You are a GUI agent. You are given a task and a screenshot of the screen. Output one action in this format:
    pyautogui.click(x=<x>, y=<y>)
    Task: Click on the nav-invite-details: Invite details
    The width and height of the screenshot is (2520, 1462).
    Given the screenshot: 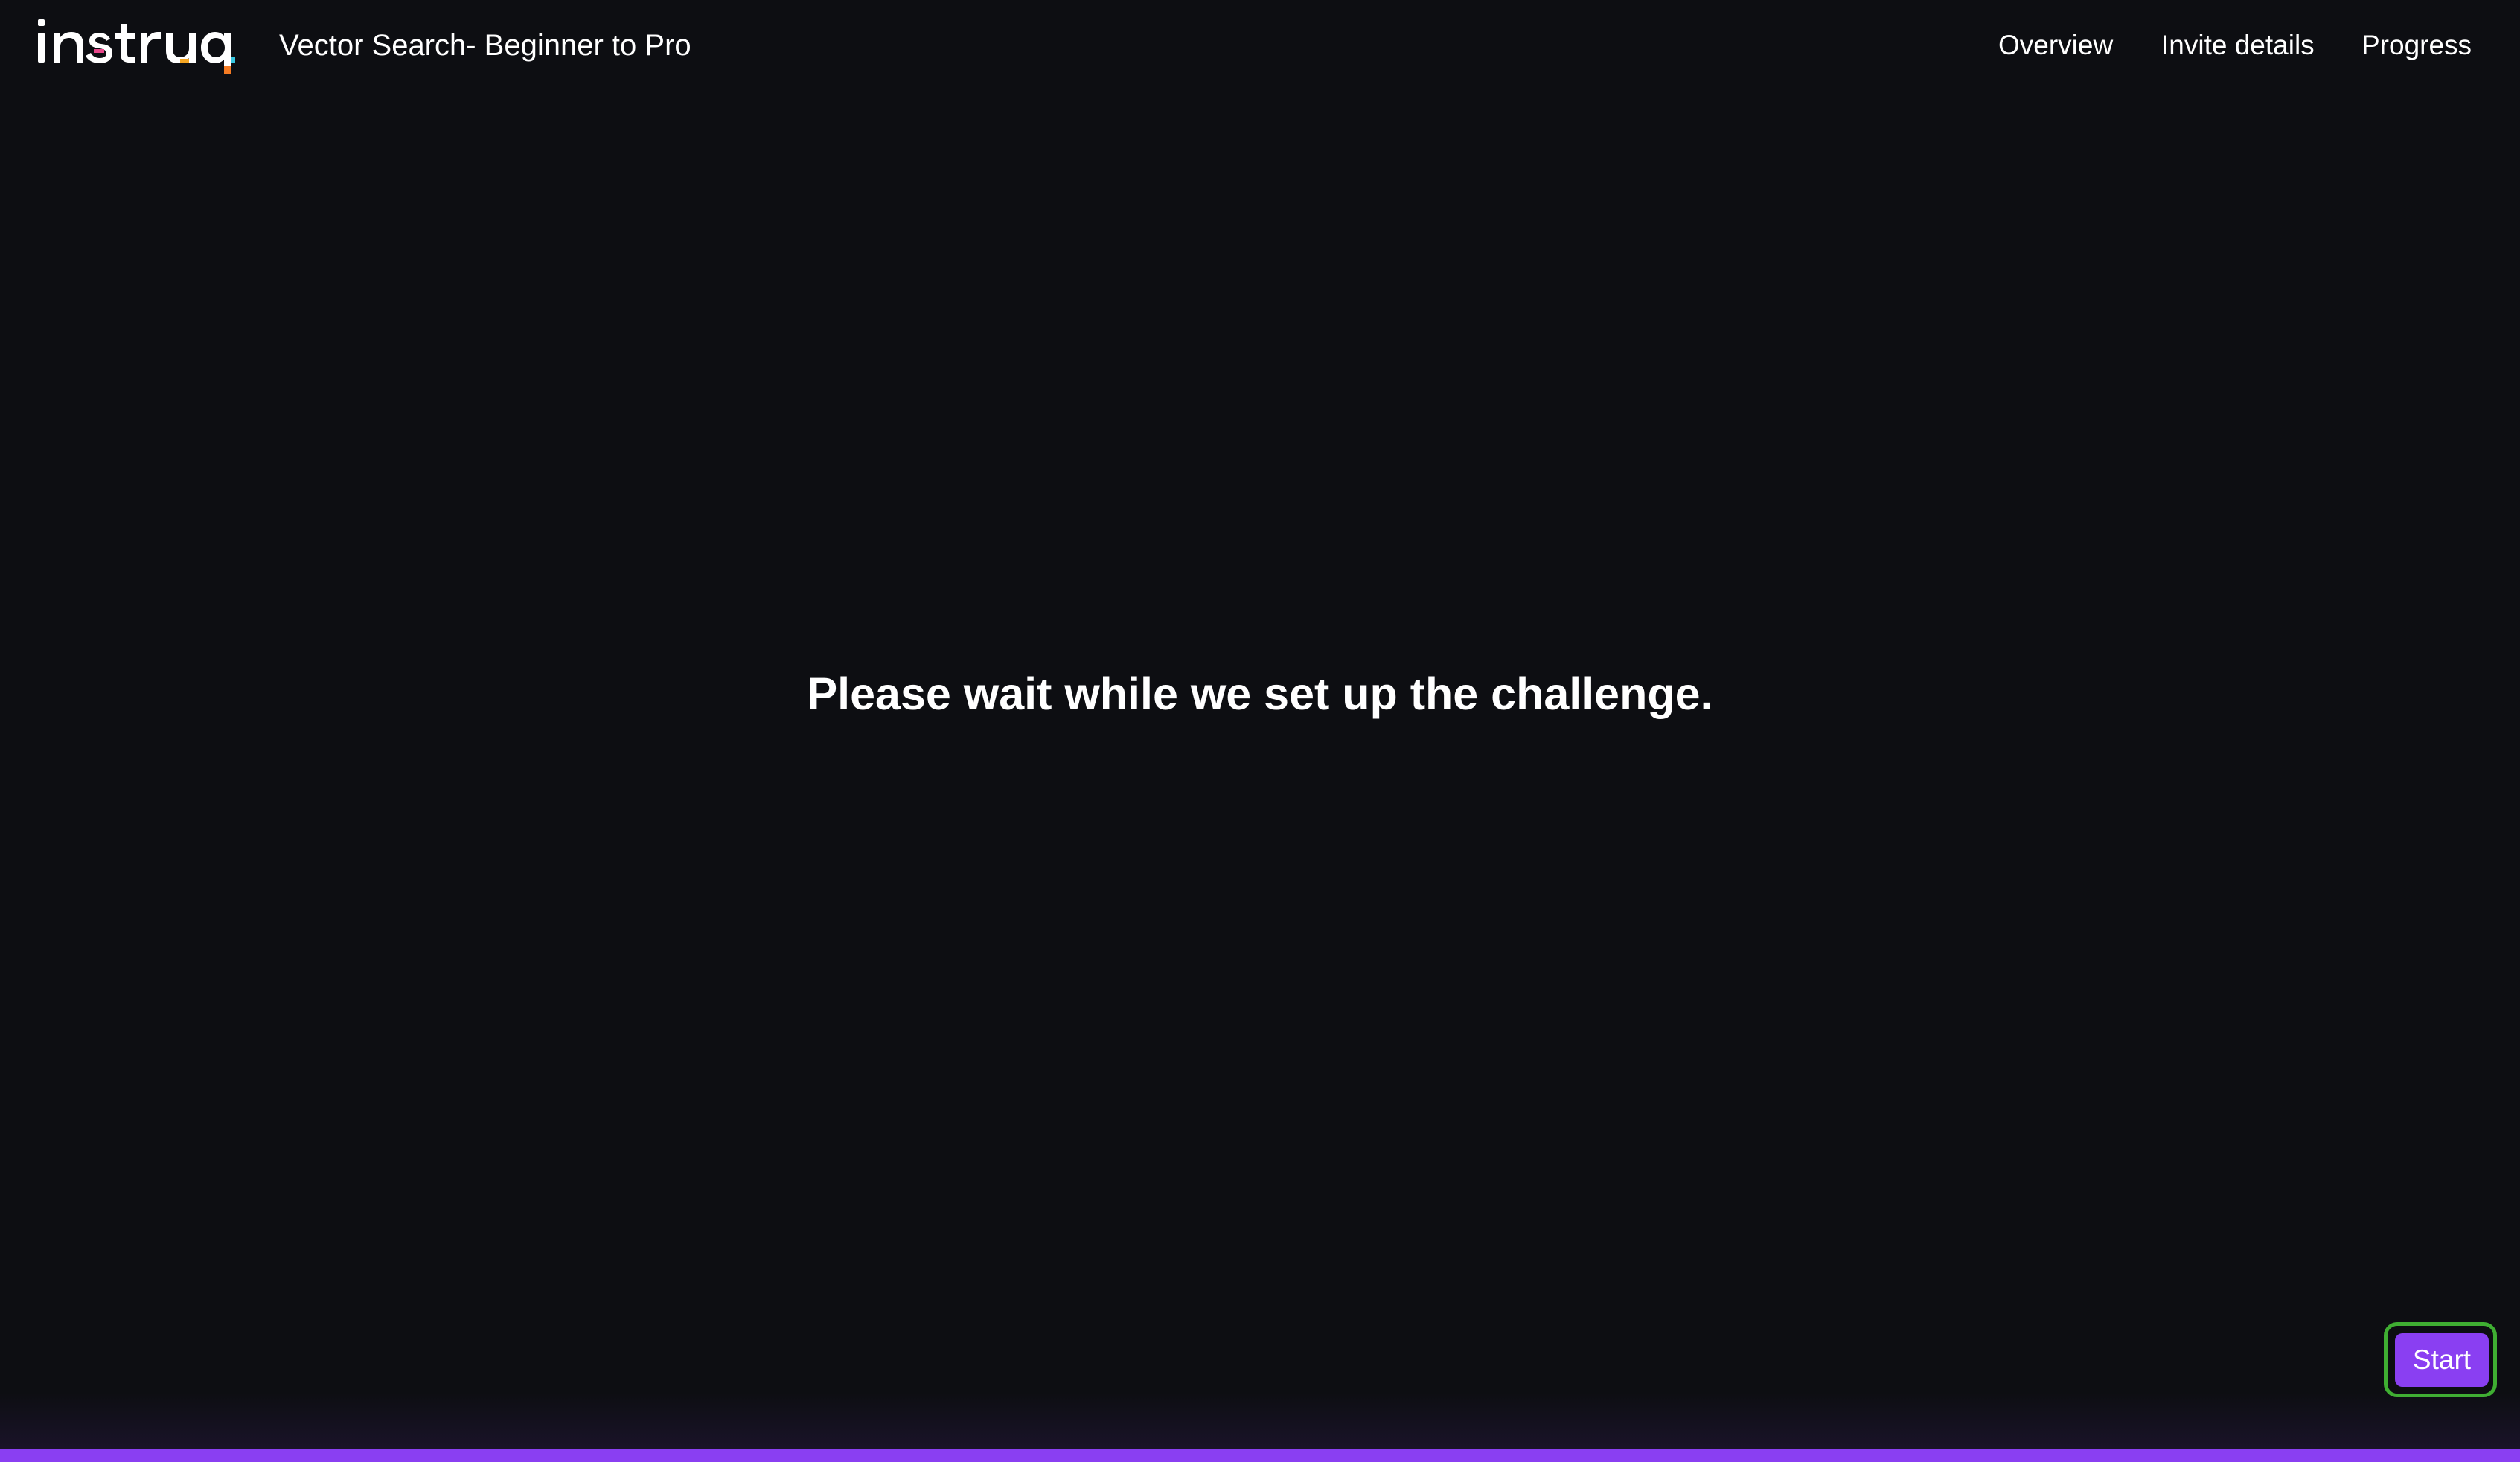 What is the action you would take?
    pyautogui.click(x=2238, y=45)
    